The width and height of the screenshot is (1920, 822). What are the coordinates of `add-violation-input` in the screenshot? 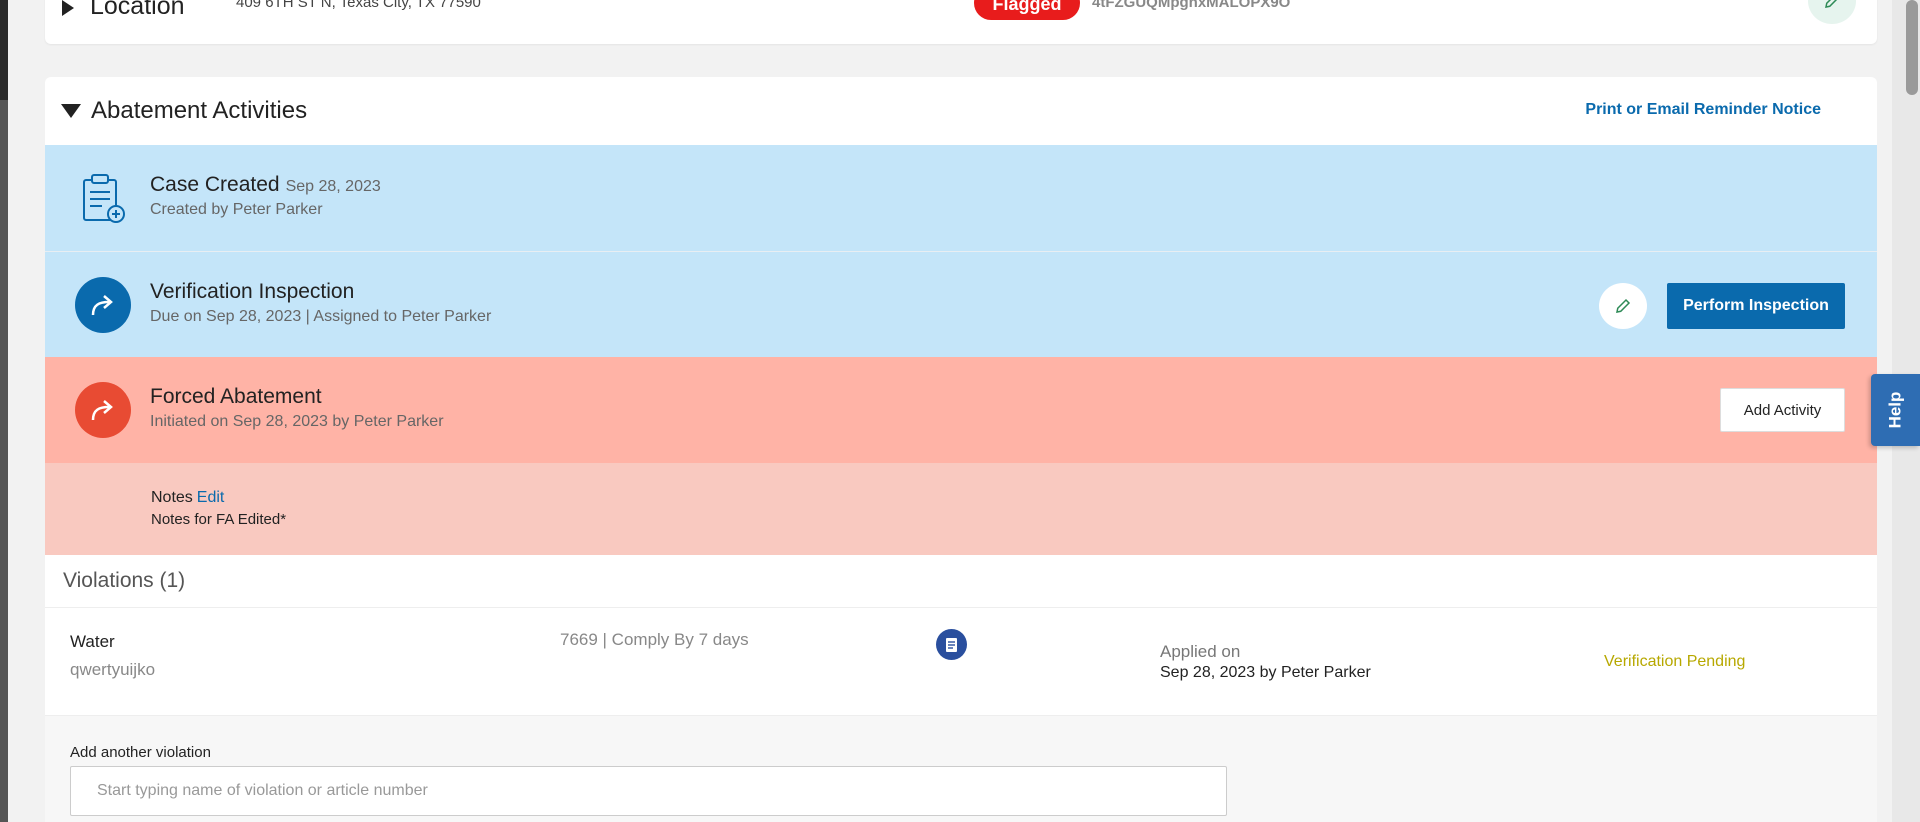 It's located at (648, 791).